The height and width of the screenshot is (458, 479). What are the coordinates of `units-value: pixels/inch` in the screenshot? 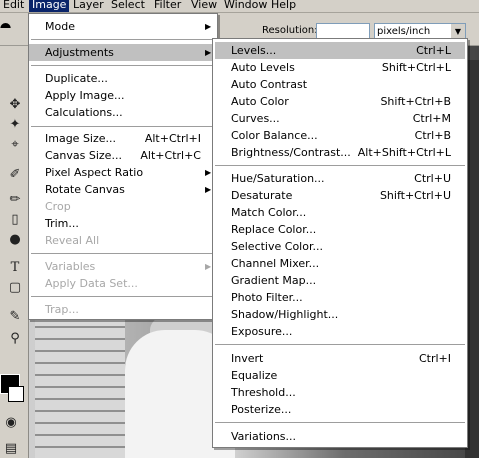 It's located at (404, 31).